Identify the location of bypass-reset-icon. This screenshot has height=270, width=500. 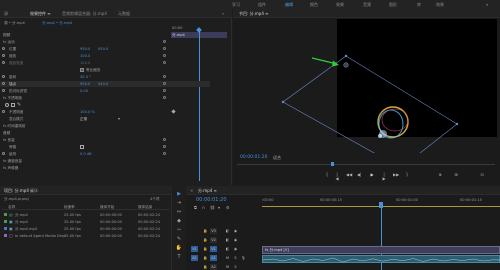
(164, 146).